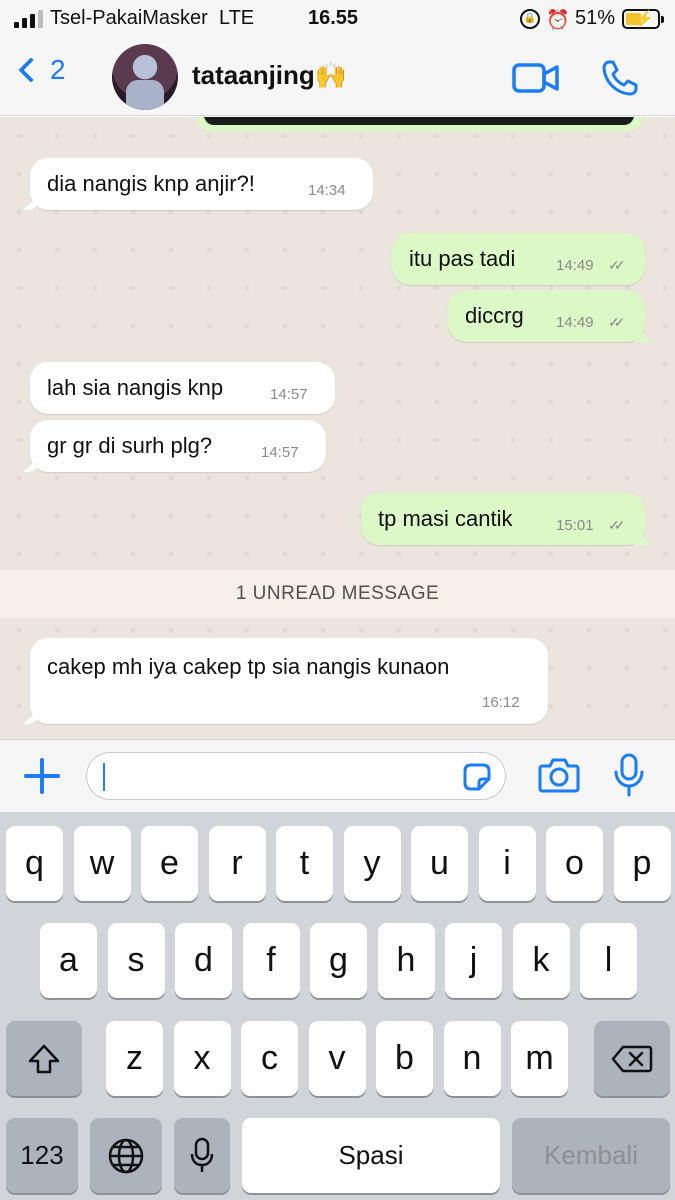  I want to click on key-a: a, so click(68, 960).